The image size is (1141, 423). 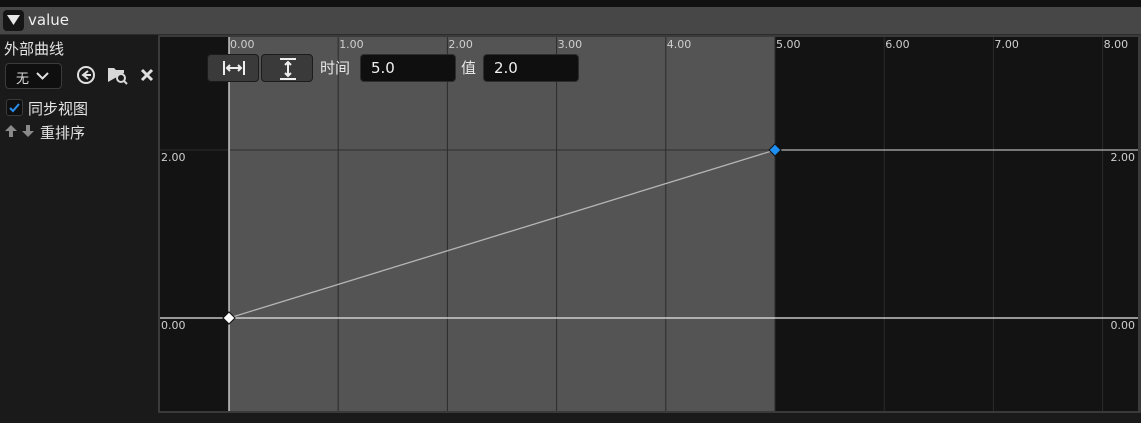 What do you see at coordinates (788, 44) in the screenshot?
I see `x-tick-label: 5.00` at bounding box center [788, 44].